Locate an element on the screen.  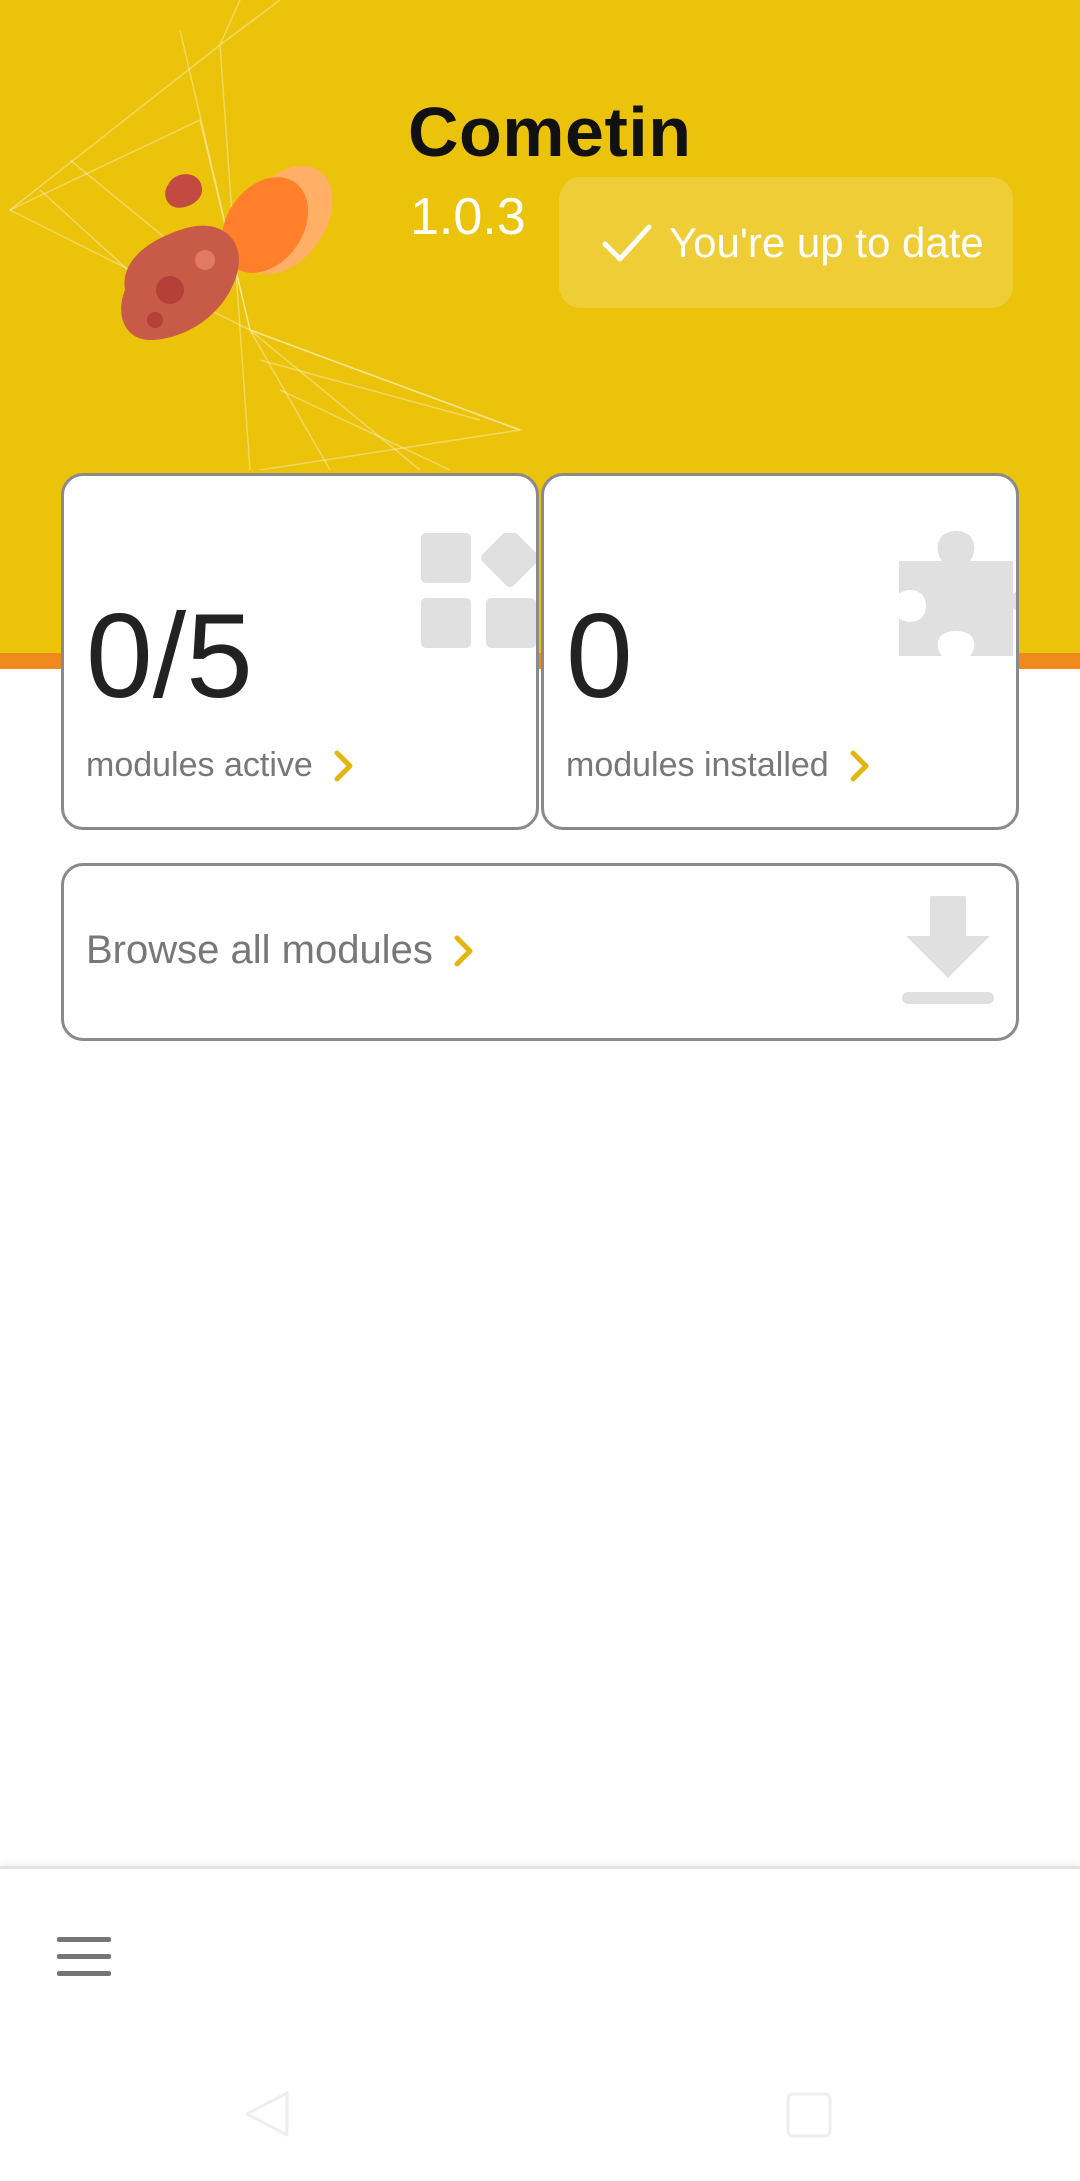
comet-icon is located at coordinates (227, 252).